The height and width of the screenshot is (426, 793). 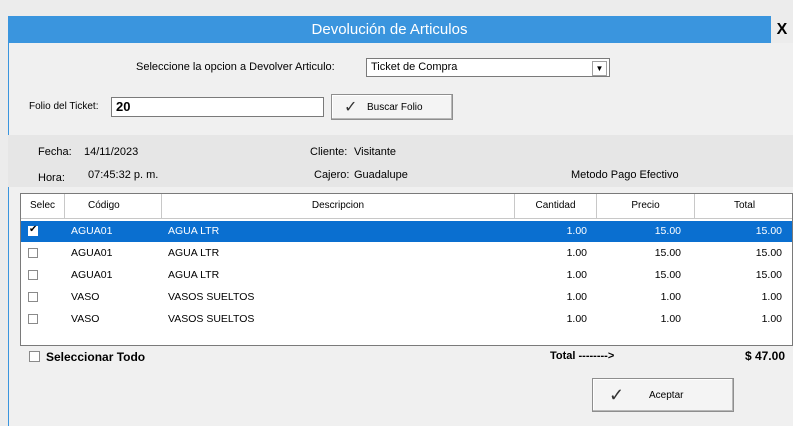 I want to click on folio-input: 20, so click(x=217, y=107).